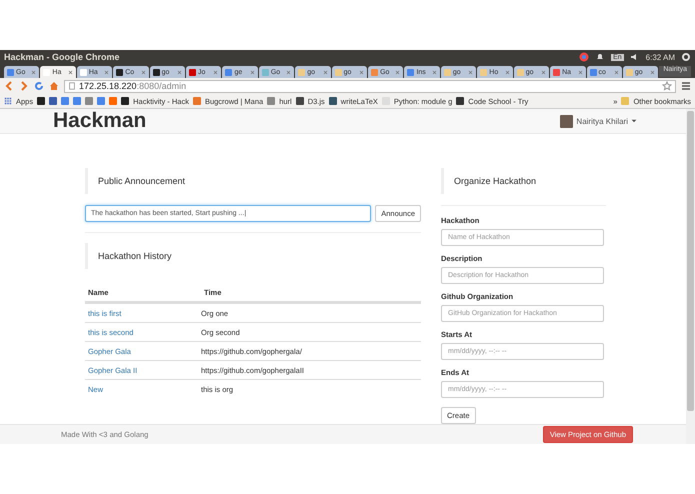  Describe the element at coordinates (634, 121) in the screenshot. I see `caret-icon` at that location.